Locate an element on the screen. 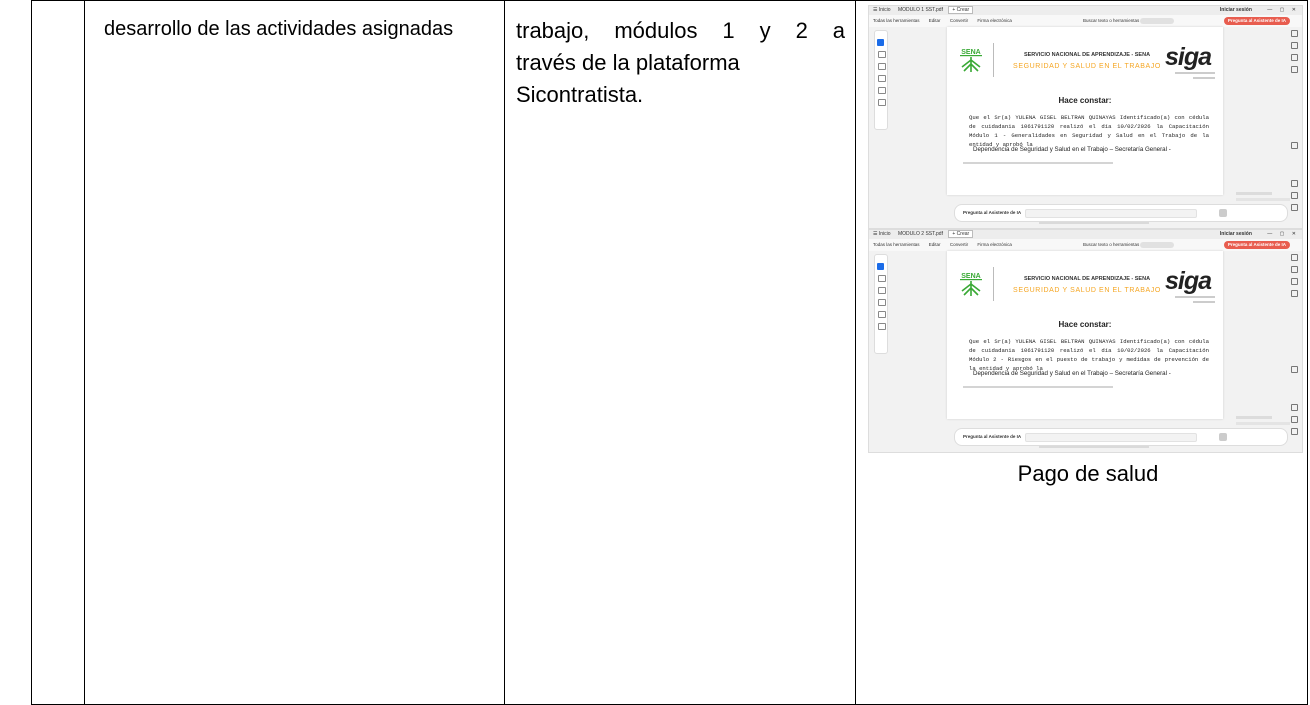  menu-all-tools: Todas las herramientas is located at coordinates (896, 244).